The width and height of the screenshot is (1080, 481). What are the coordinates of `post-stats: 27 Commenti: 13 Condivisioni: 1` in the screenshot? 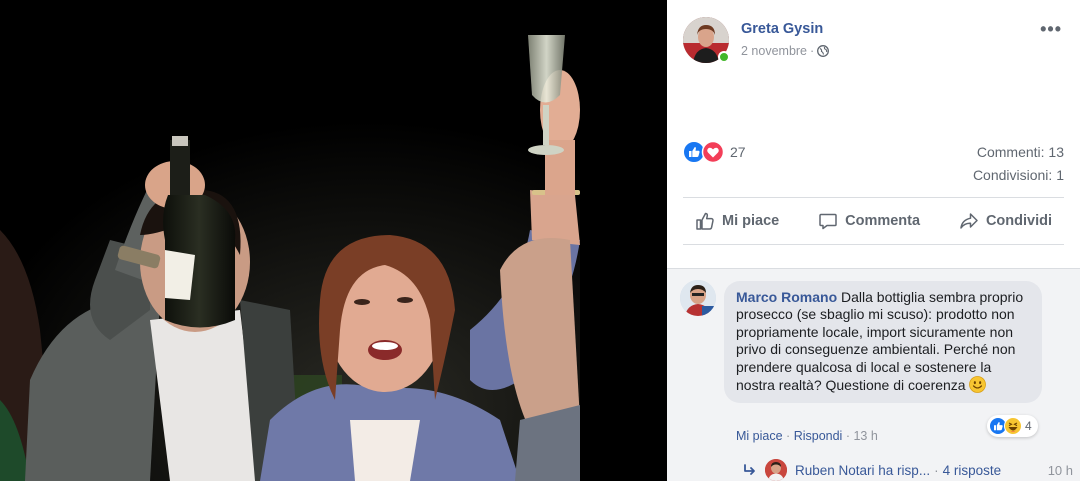 It's located at (873, 164).